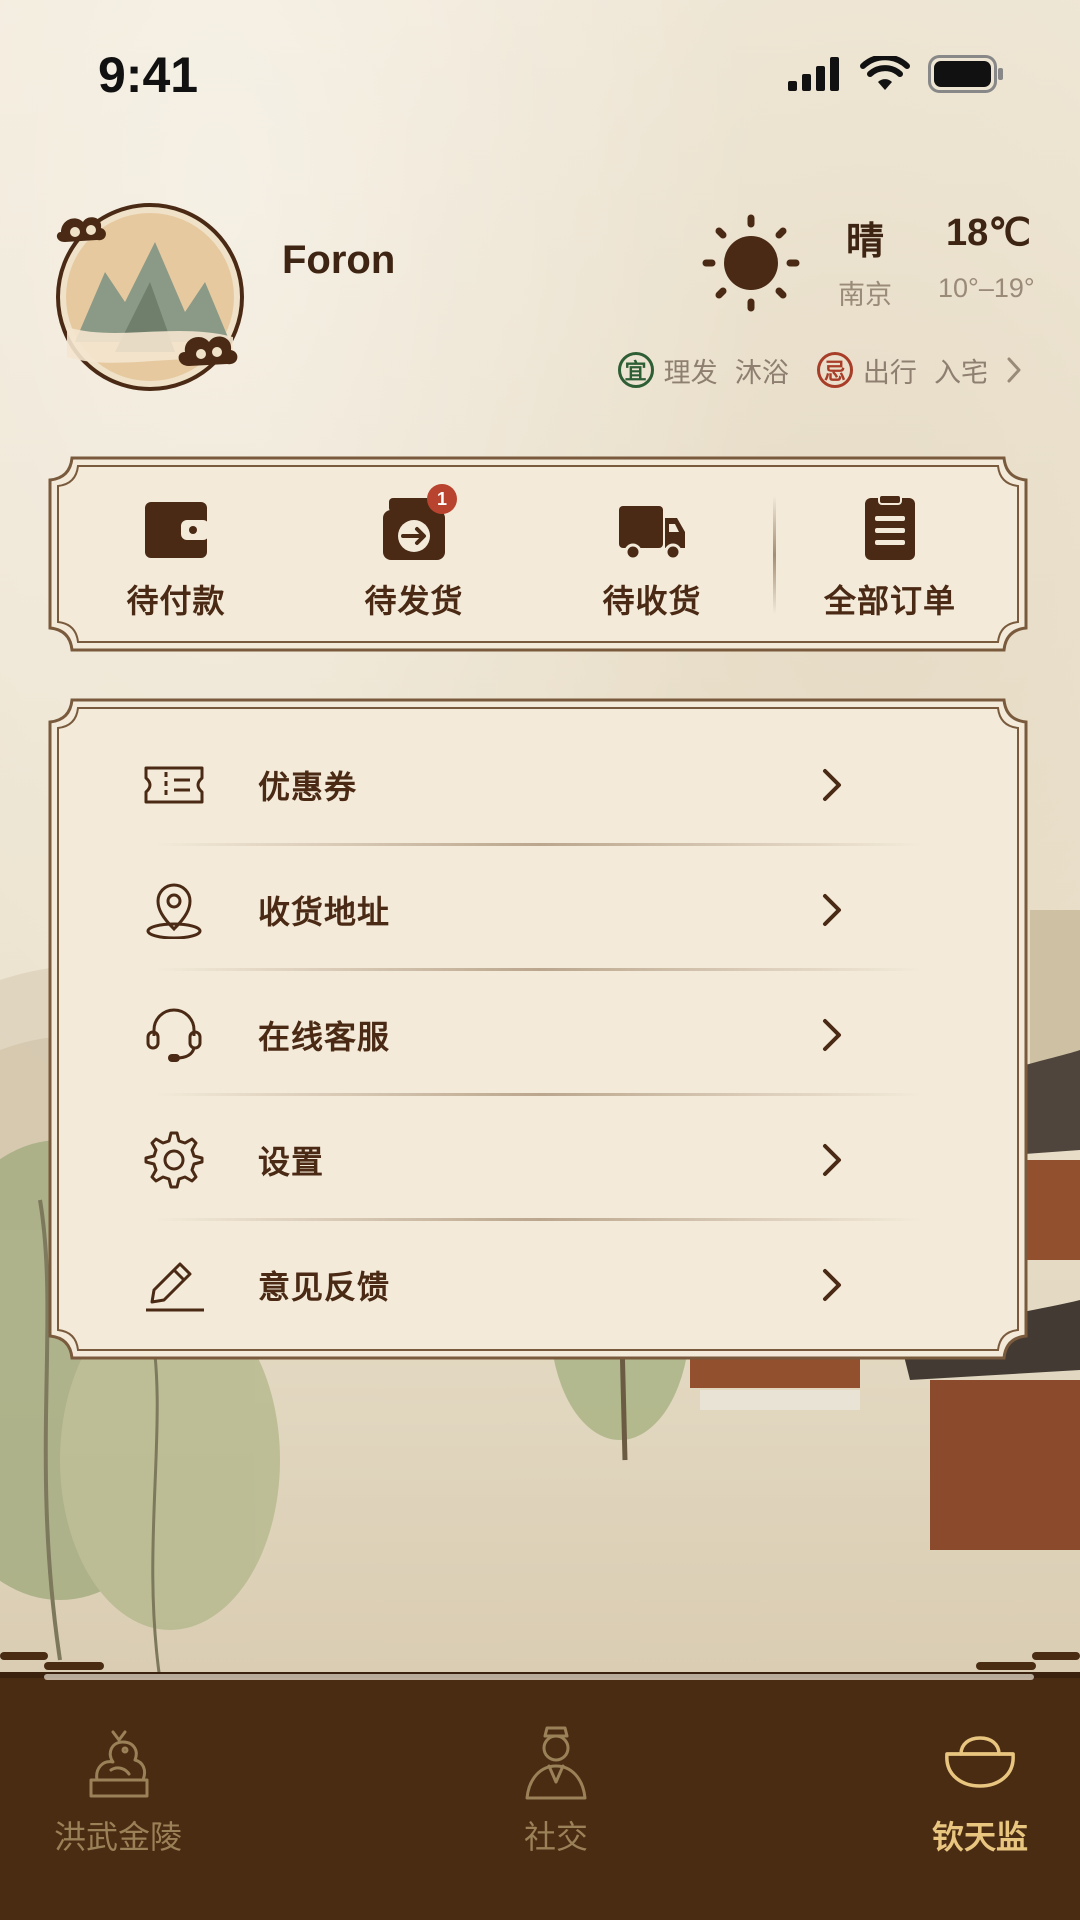  What do you see at coordinates (635, 370) in the screenshot?
I see `yi-badge: 宜` at bounding box center [635, 370].